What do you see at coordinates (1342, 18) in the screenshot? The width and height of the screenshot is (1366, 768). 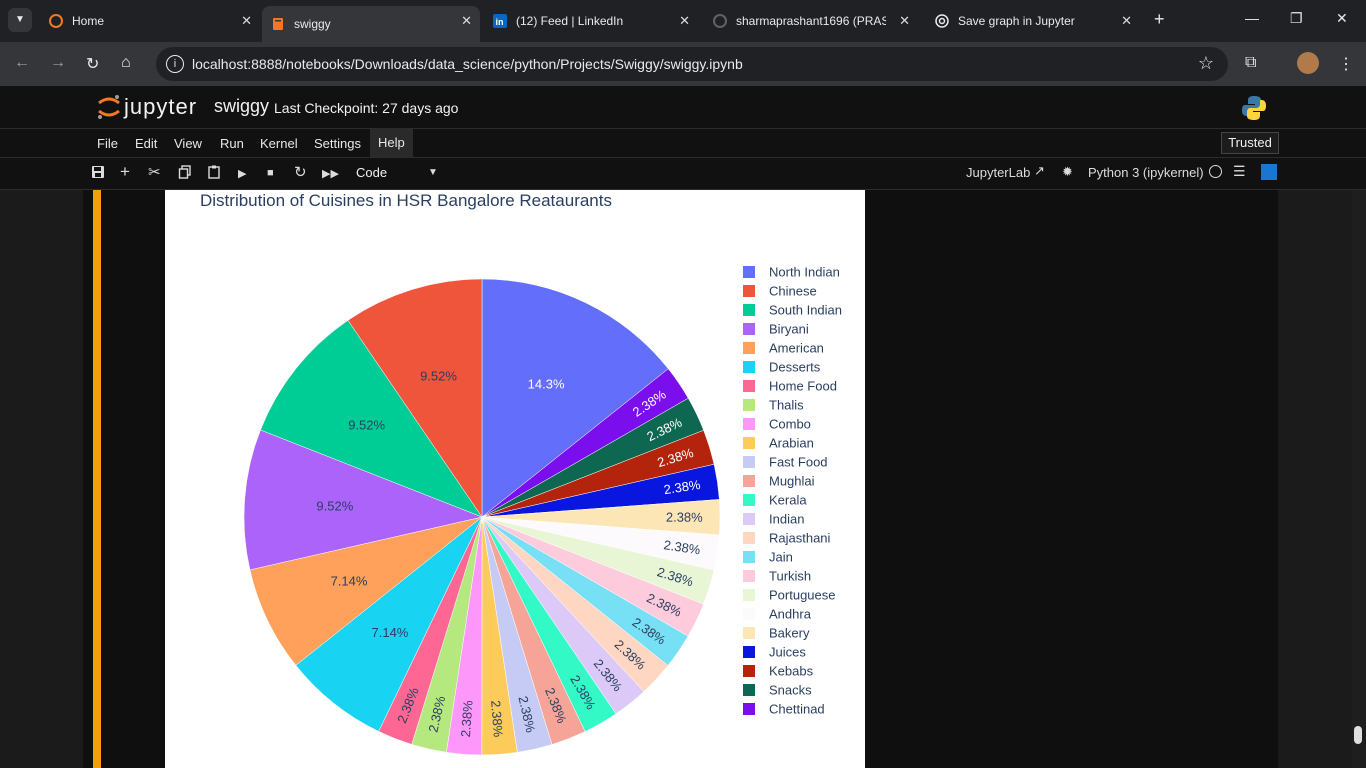 I see `window-close-icon: ✕` at bounding box center [1342, 18].